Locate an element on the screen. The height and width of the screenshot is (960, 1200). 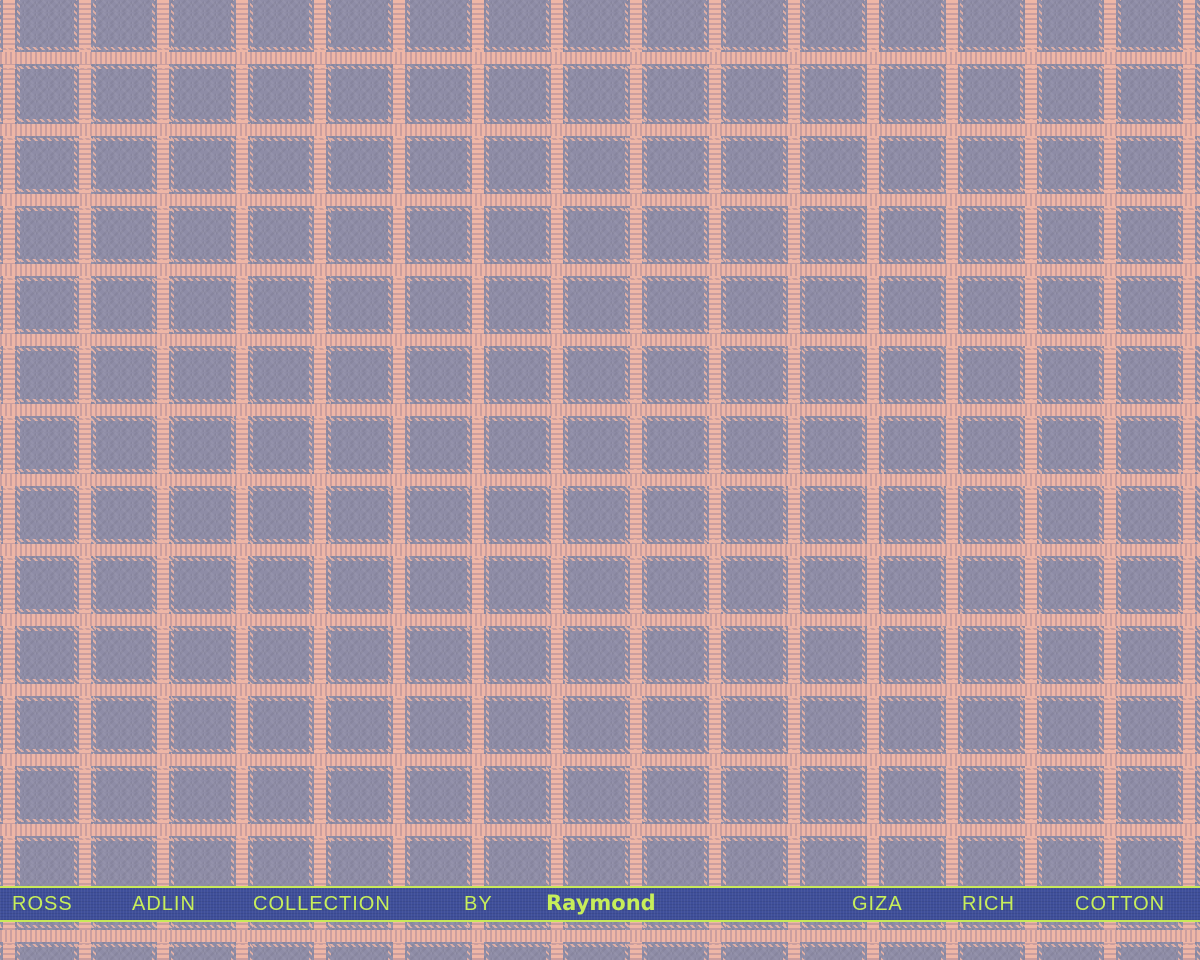
selvedge-word-by: BY is located at coordinates (478, 904).